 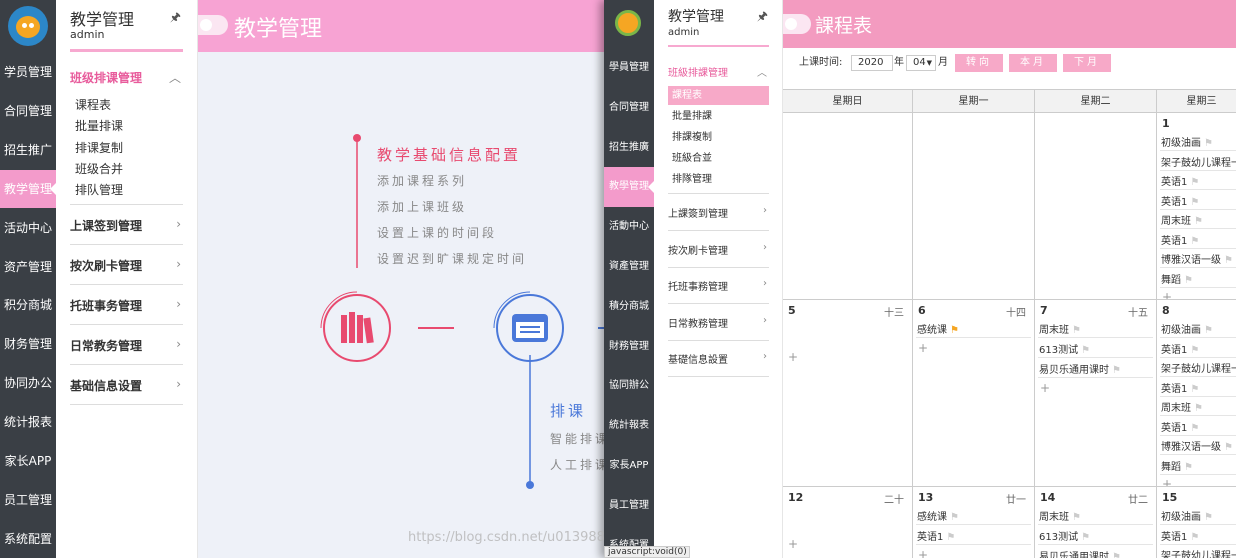 I want to click on submenu-item: 批量排课, so click(x=99, y=125).